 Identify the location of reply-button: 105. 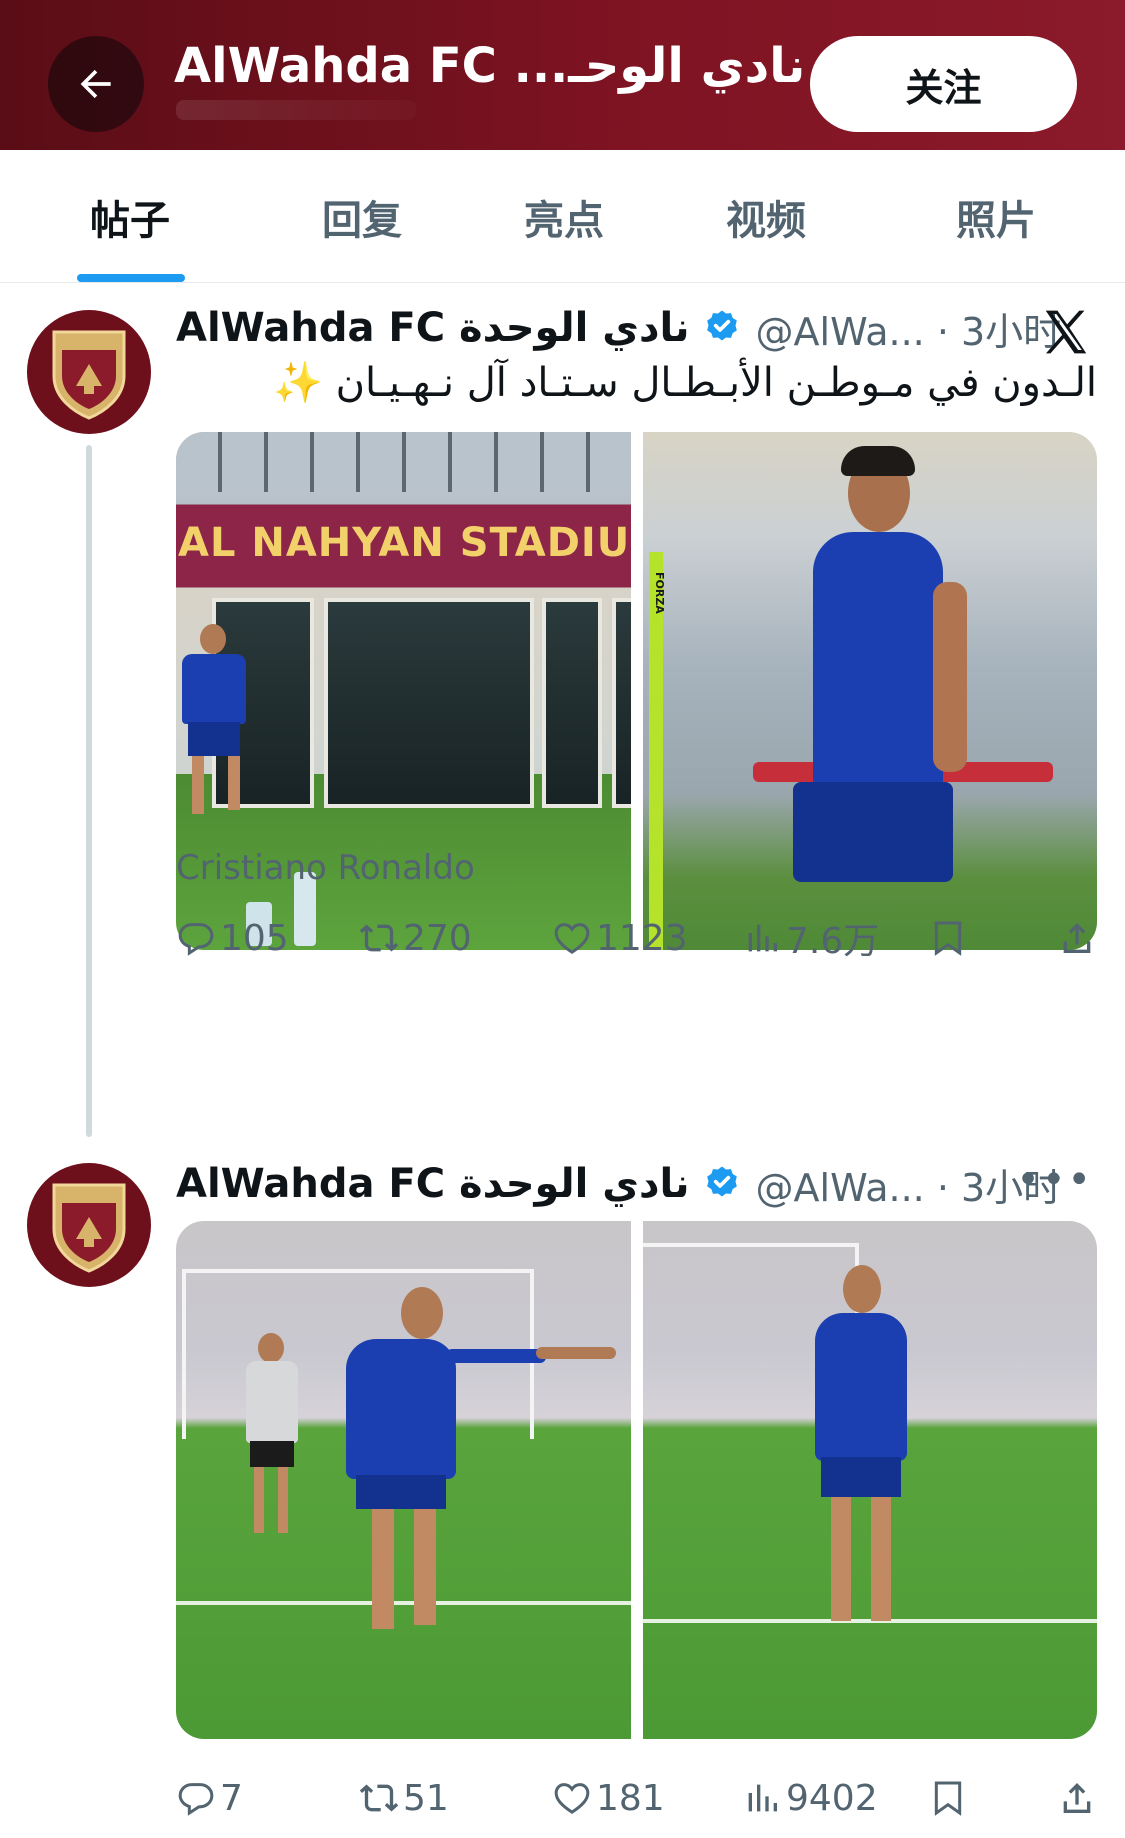
(232, 938).